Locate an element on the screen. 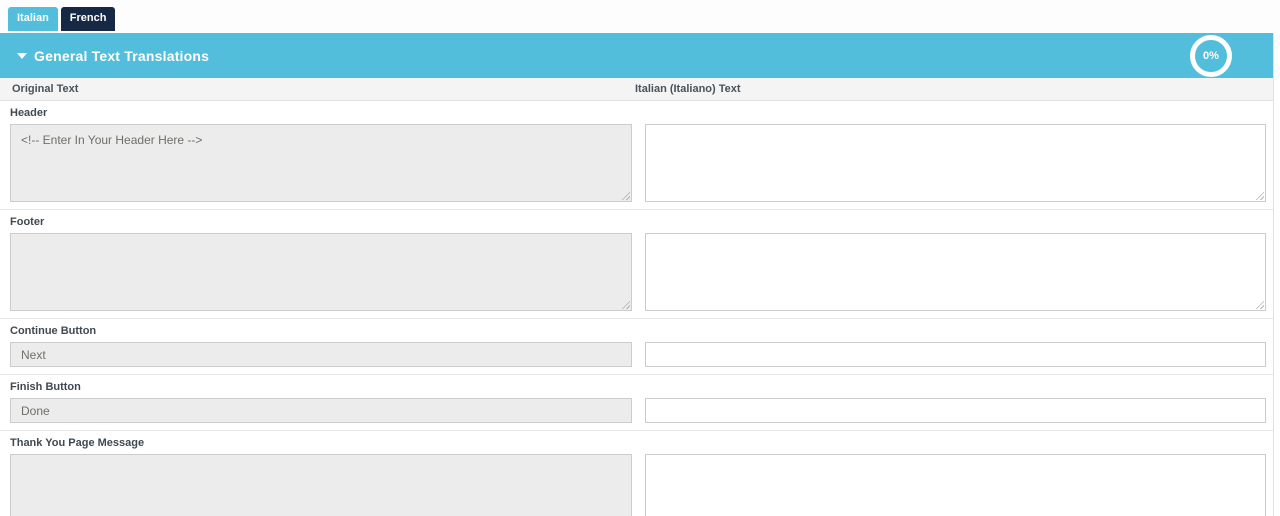 The width and height of the screenshot is (1280, 516). row-label: Header is located at coordinates (29, 113).